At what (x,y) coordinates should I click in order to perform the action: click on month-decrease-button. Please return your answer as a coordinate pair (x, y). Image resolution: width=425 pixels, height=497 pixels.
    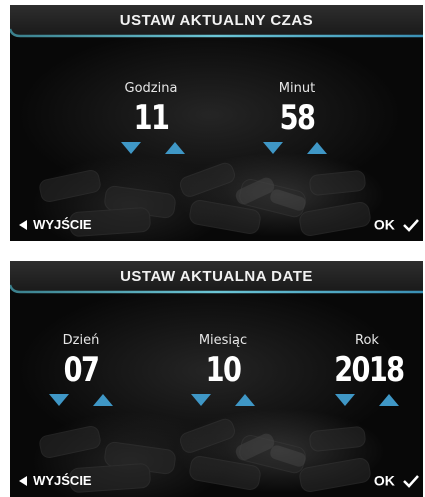
    Looking at the image, I should click on (201, 400).